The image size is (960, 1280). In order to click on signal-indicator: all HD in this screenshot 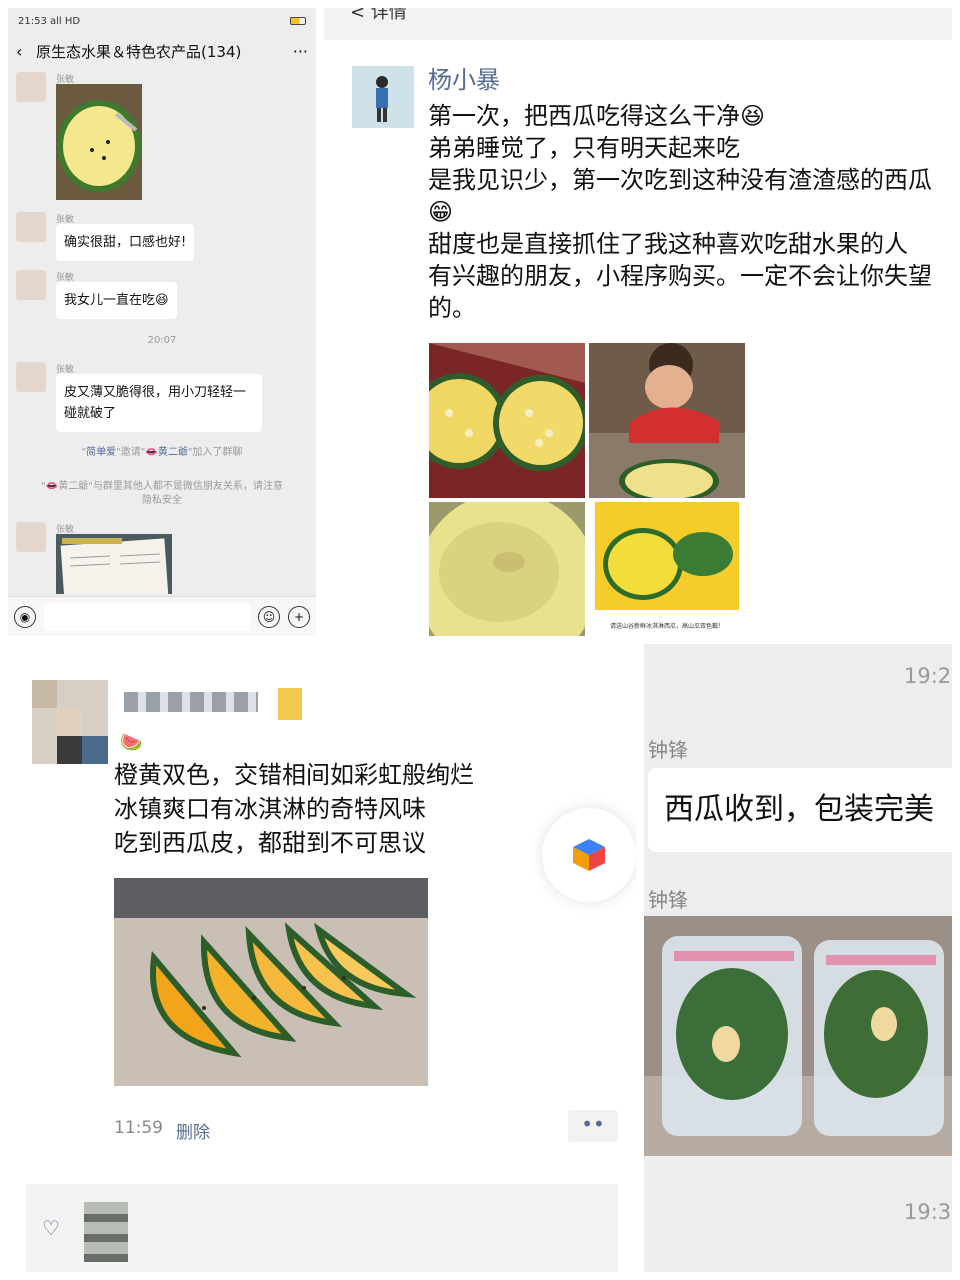, I will do `click(65, 21)`.